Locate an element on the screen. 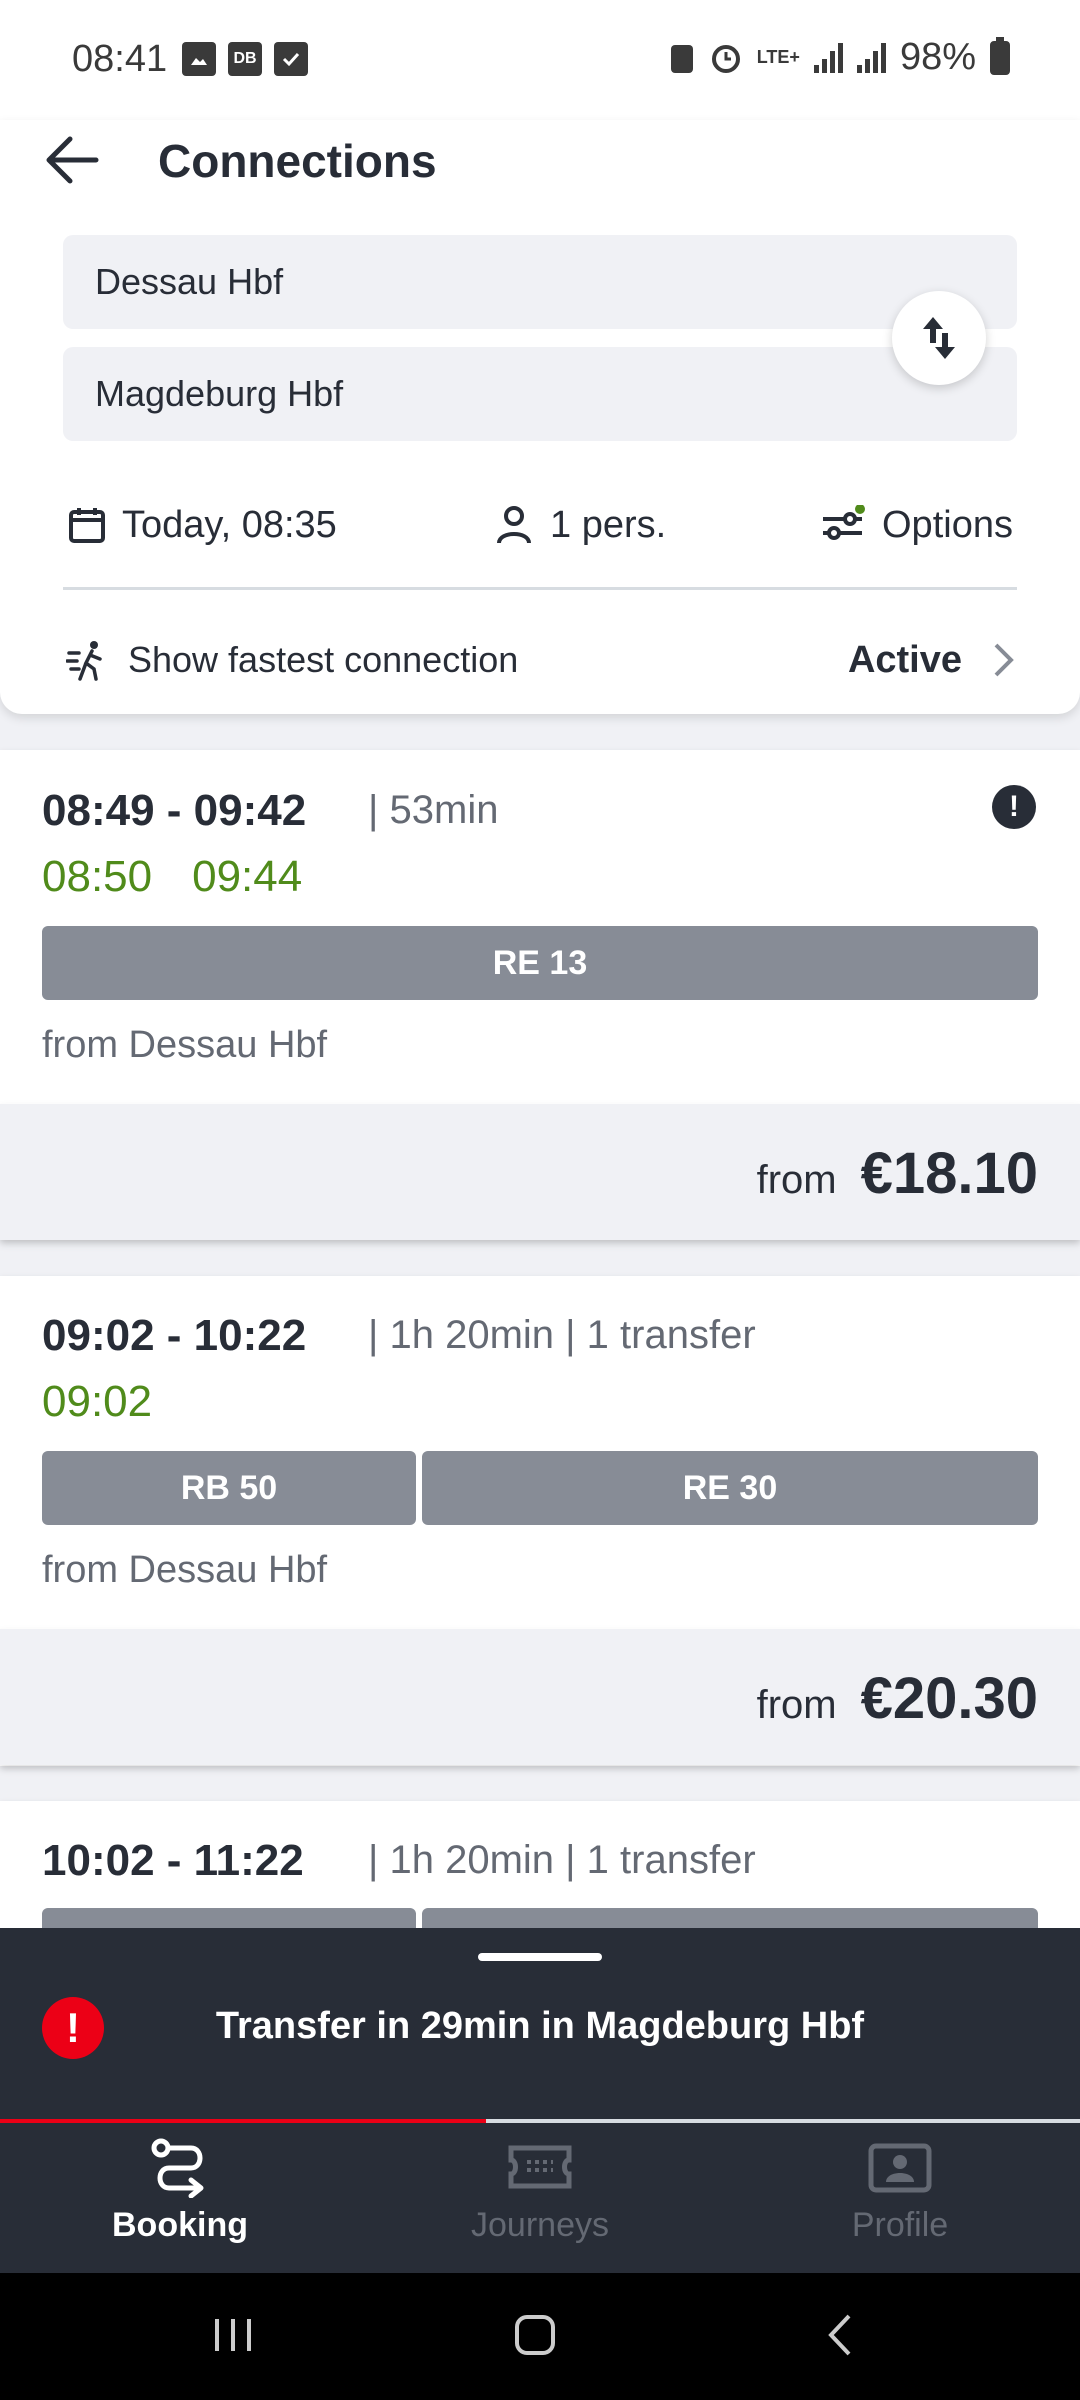 The width and height of the screenshot is (1080, 2400). realtime-times: 09:02 is located at coordinates (117, 1402).